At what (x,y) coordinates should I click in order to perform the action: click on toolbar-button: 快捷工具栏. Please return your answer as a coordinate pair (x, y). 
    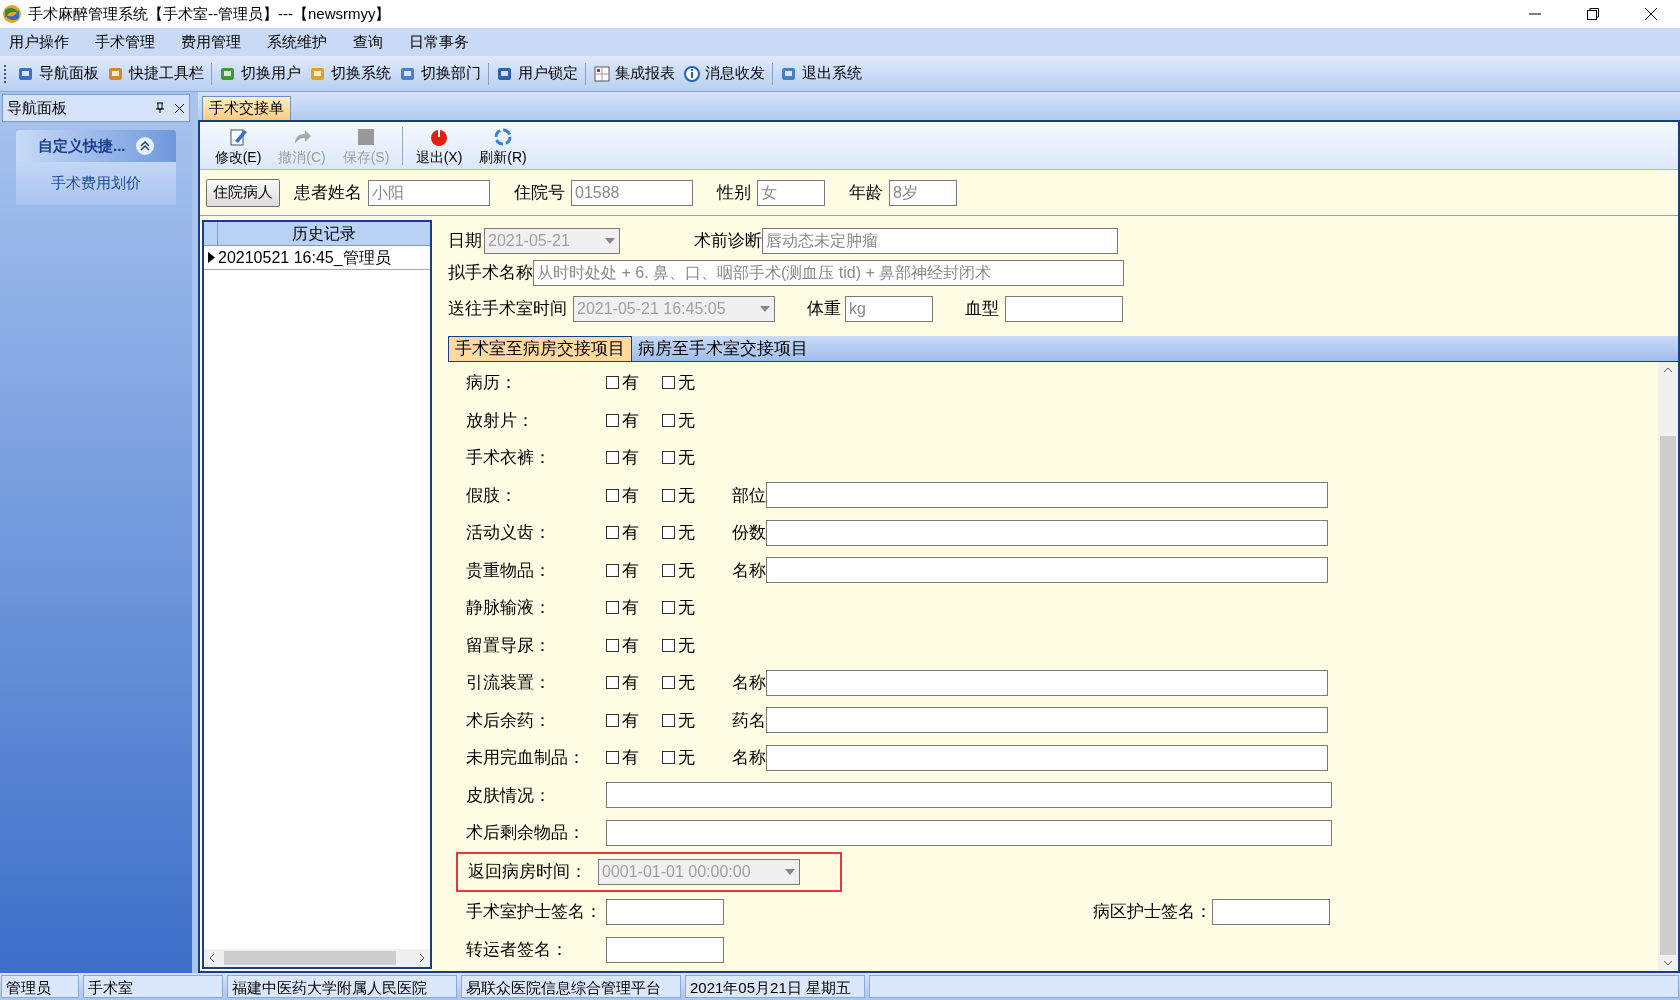
    Looking at the image, I should click on (155, 73).